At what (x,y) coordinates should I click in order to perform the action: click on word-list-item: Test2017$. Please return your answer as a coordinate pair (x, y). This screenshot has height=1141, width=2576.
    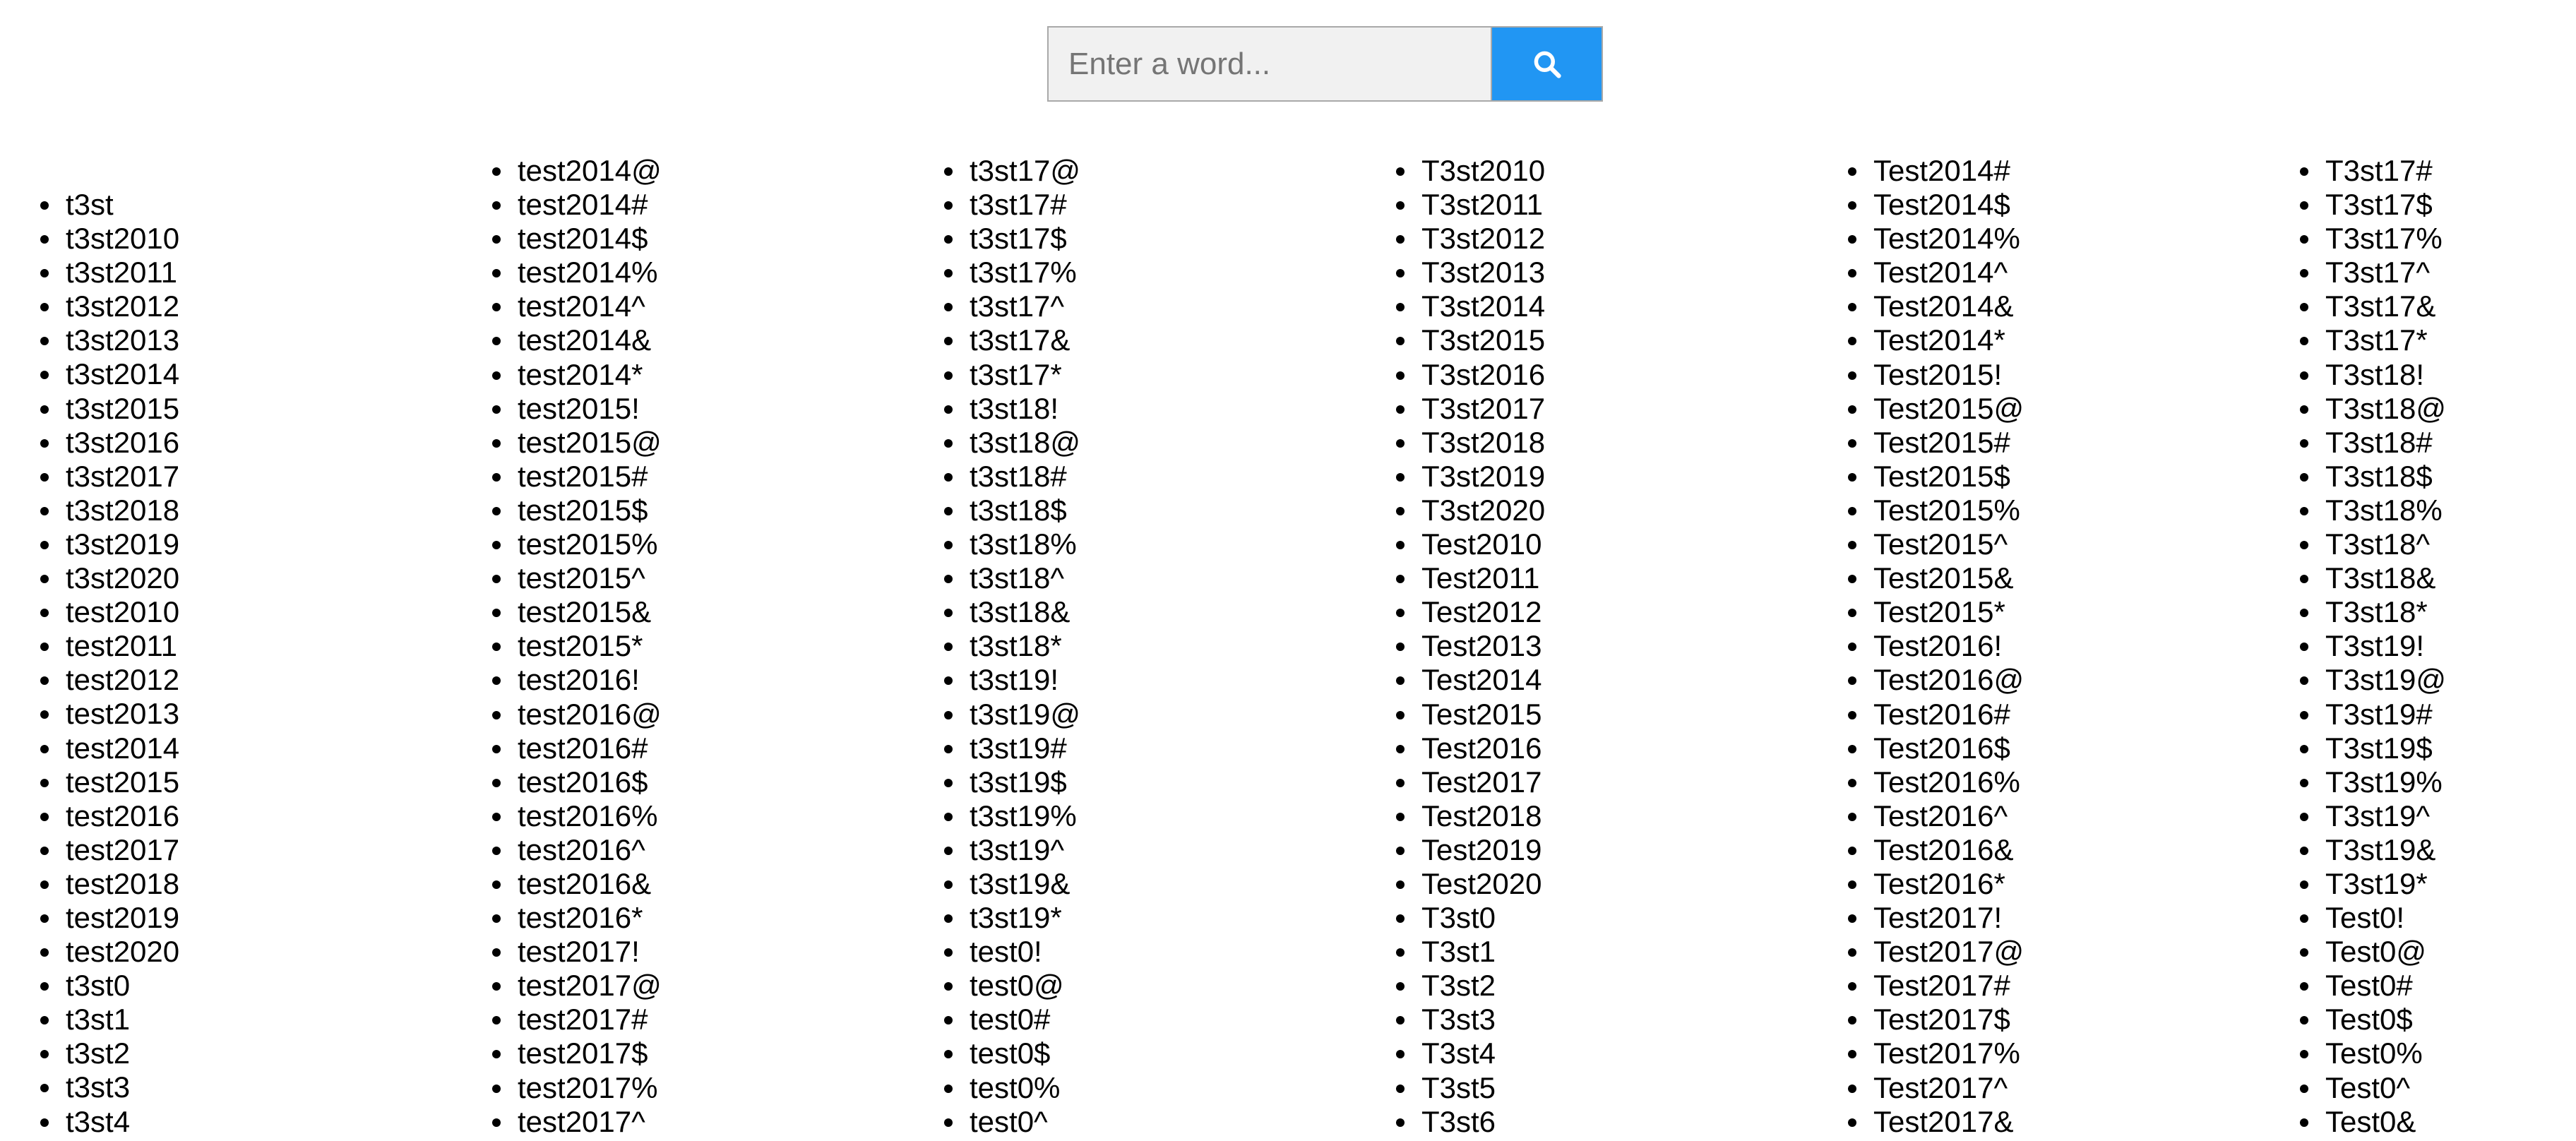
    Looking at the image, I should click on (2070, 1020).